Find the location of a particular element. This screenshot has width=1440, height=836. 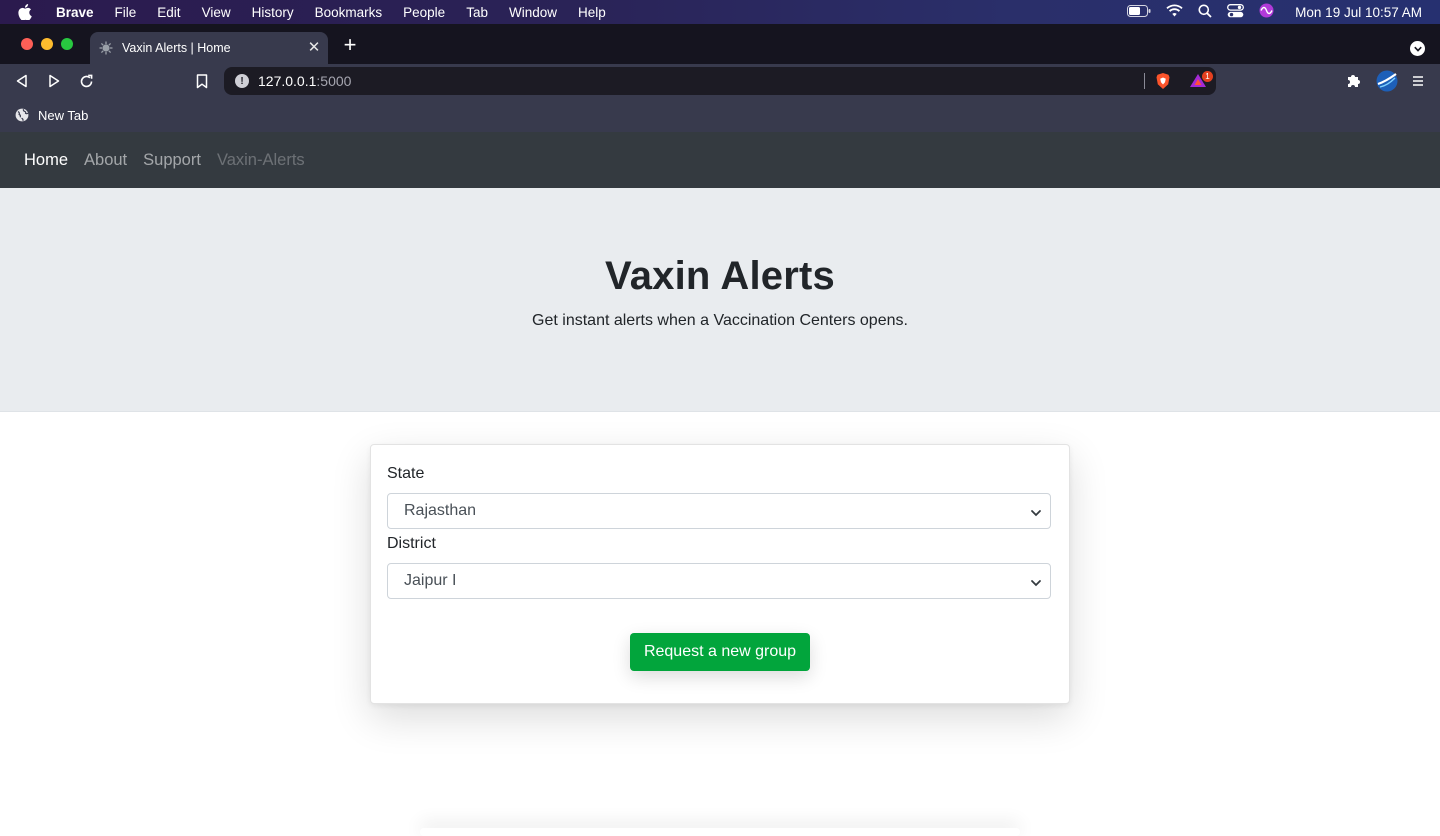

rewards-badge: 1 is located at coordinates (1207, 76).